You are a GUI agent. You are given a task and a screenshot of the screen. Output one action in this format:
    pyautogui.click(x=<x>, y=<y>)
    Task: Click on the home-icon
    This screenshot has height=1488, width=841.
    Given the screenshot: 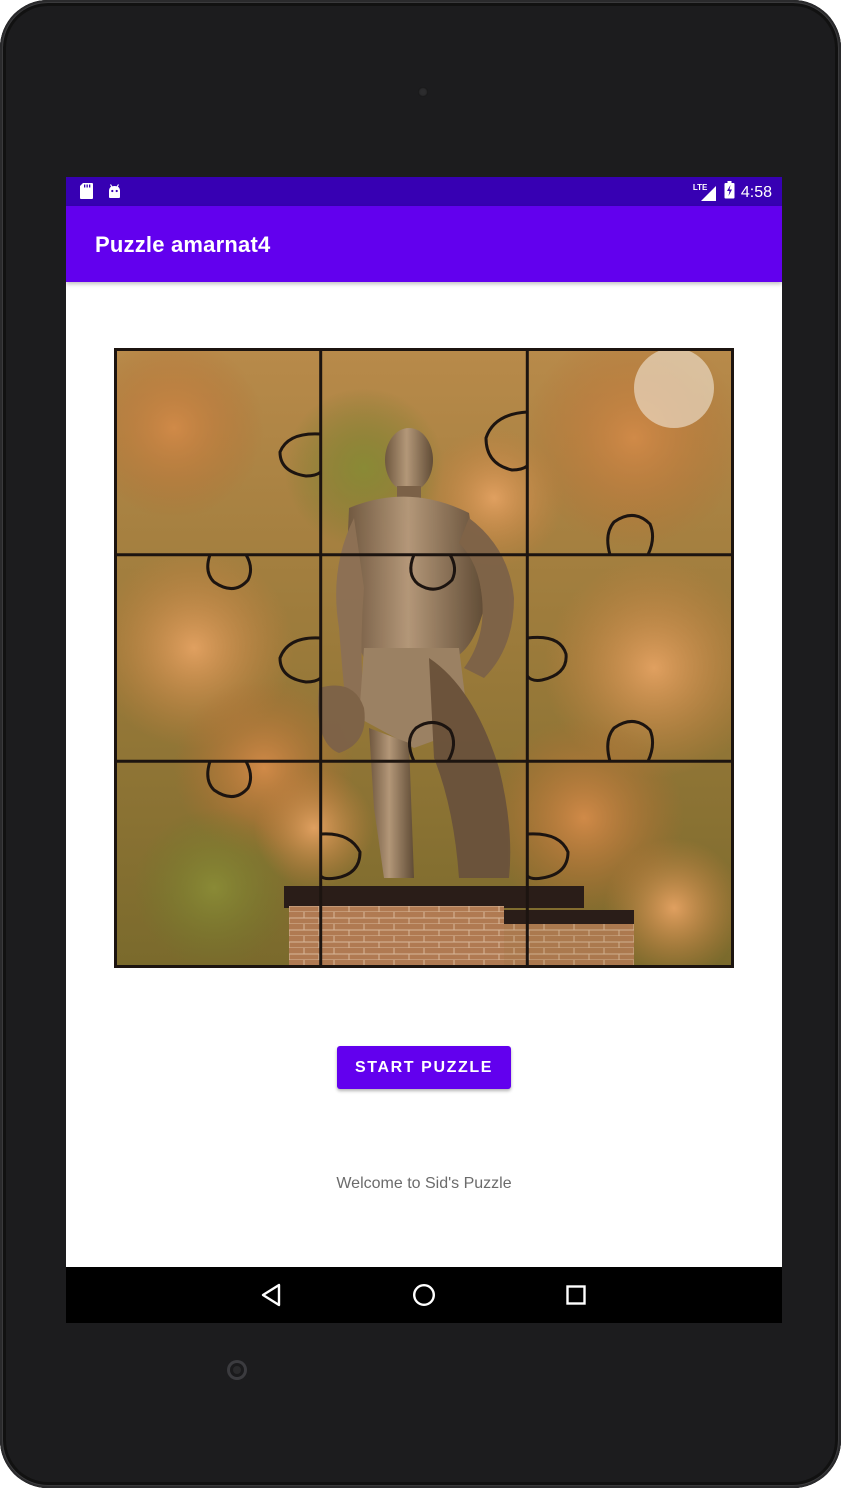 What is the action you would take?
    pyautogui.click(x=424, y=1295)
    